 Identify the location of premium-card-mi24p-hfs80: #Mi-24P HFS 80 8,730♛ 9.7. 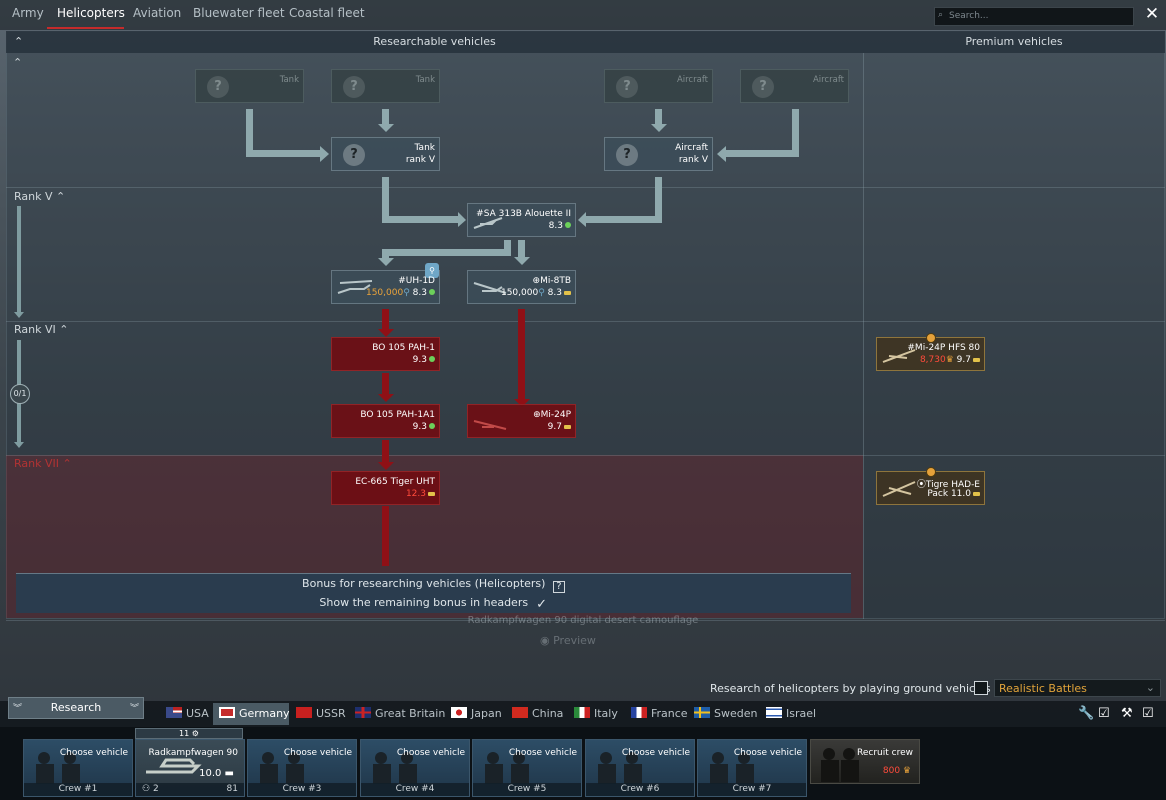
(930, 352).